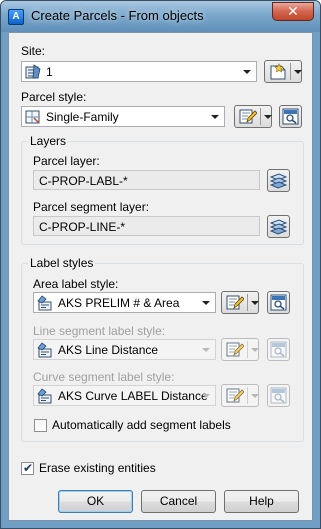  What do you see at coordinates (33, 117) in the screenshot?
I see `parcel-style-icon` at bounding box center [33, 117].